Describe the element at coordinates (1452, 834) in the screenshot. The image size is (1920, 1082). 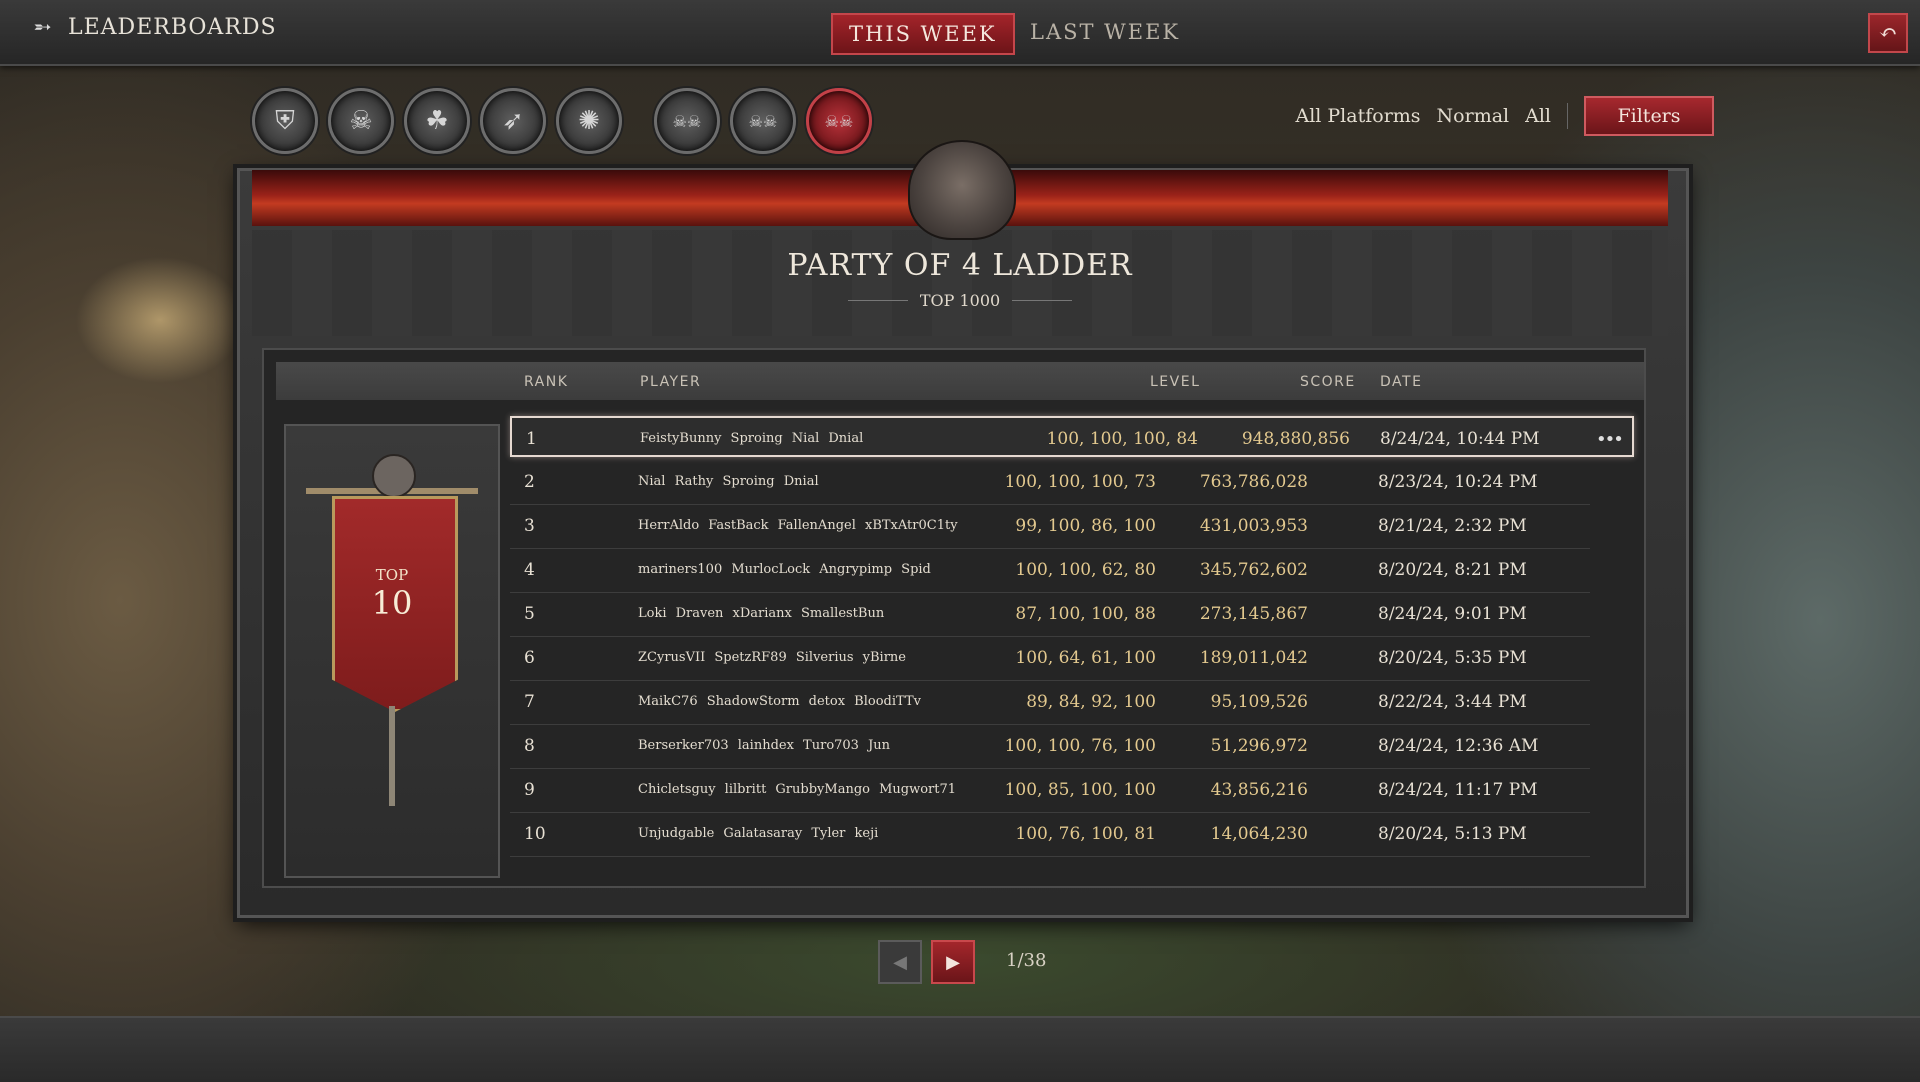
I see `date-cell: 8/20/24, 5:13 PM` at that location.